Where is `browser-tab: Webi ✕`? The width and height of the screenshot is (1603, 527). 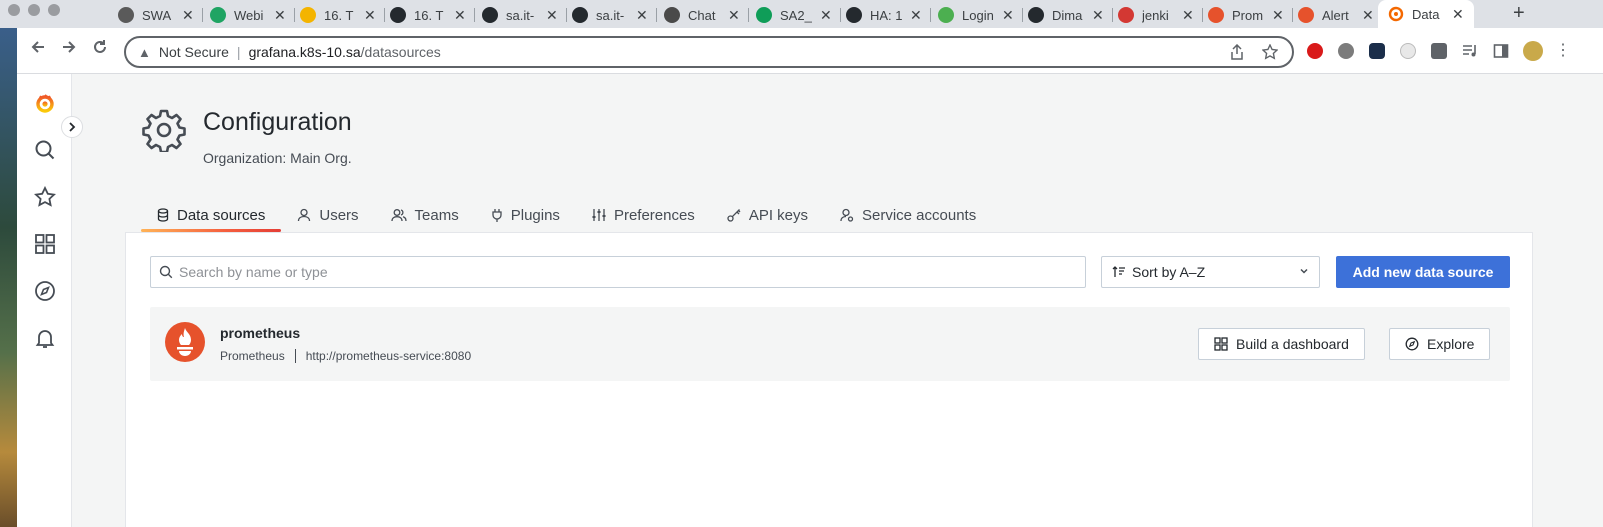
browser-tab: Webi ✕ is located at coordinates (248, 15).